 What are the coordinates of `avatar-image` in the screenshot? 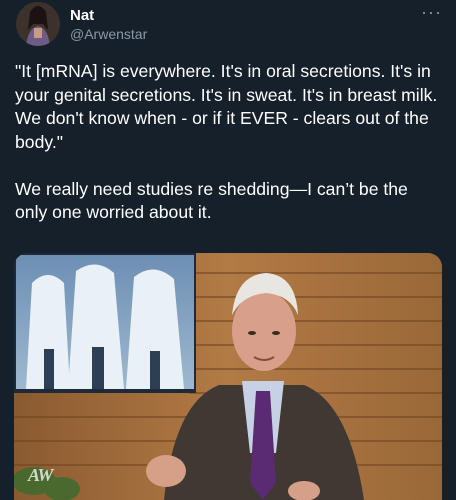 It's located at (38, 24).